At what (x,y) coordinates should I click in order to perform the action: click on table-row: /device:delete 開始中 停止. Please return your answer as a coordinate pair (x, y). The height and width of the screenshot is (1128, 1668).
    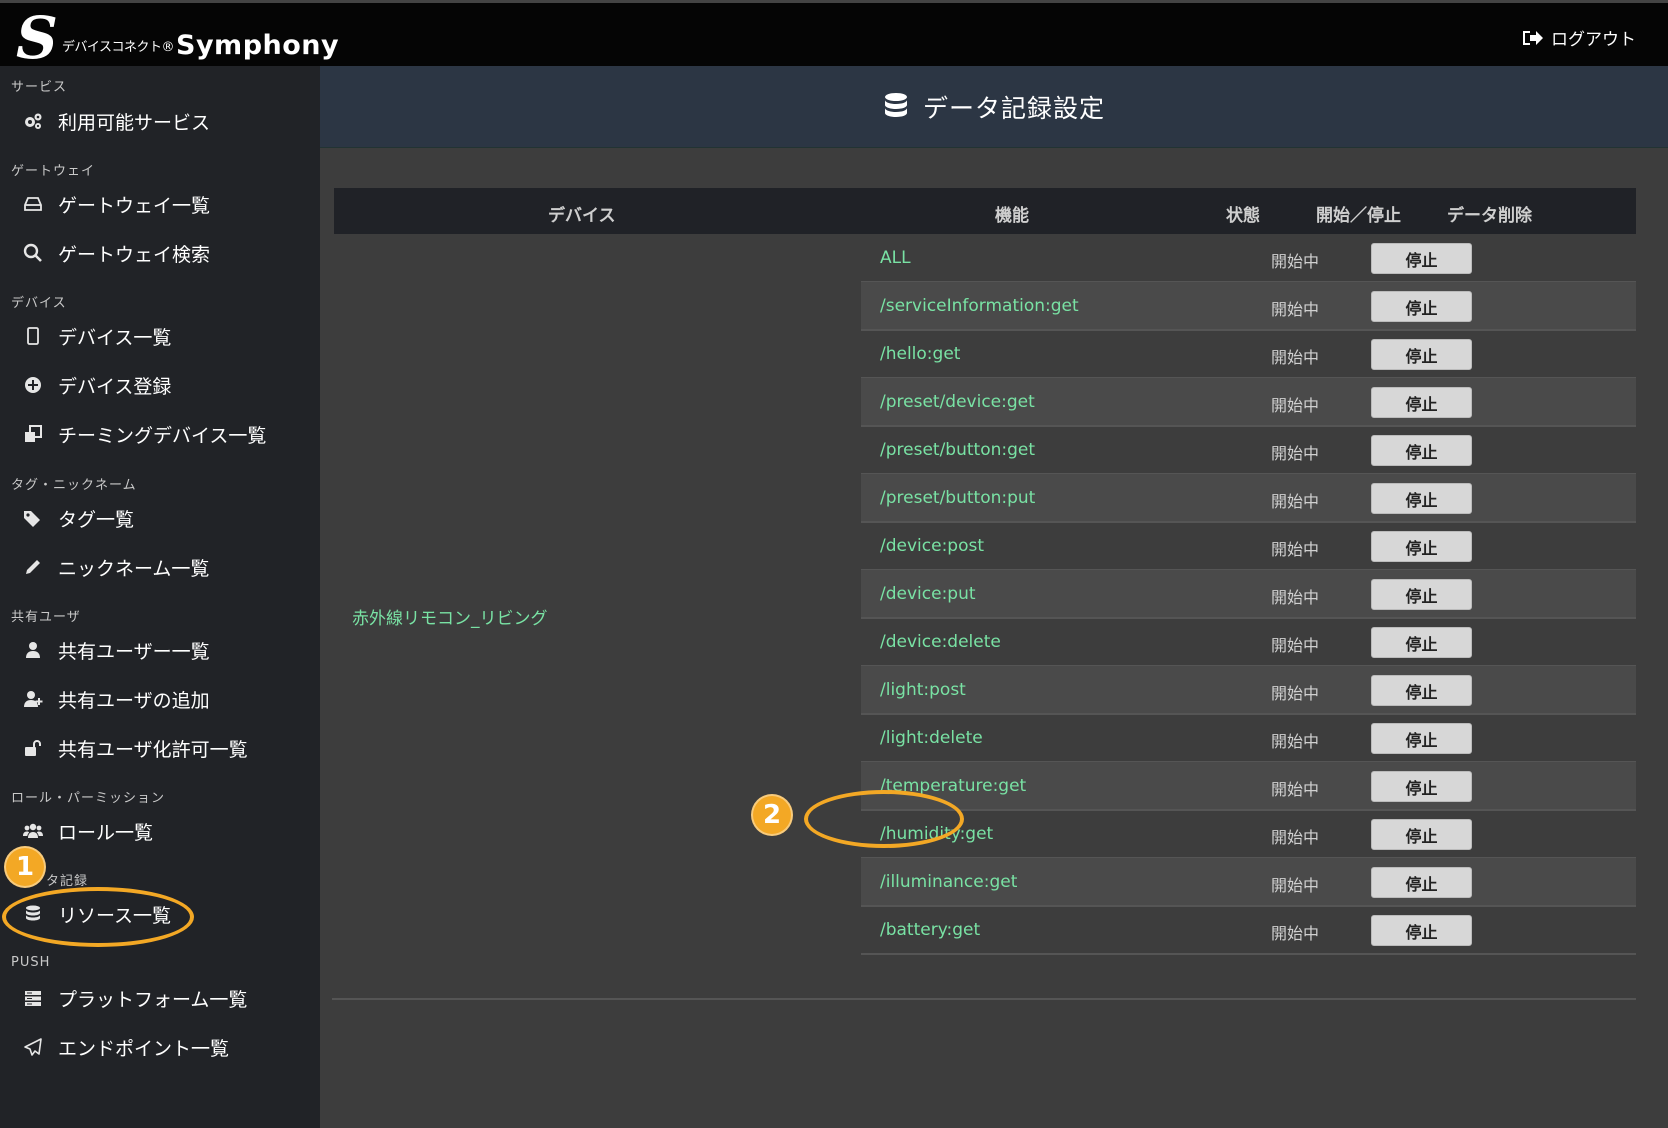
    Looking at the image, I should click on (1248, 642).